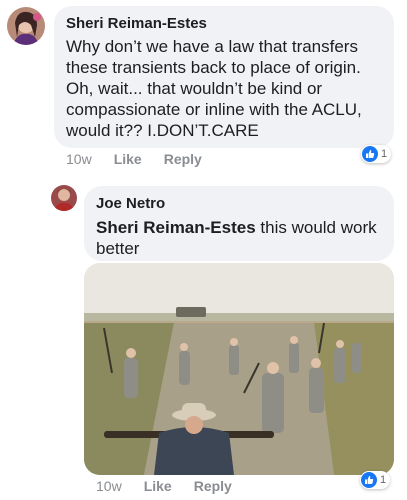 The width and height of the screenshot is (407, 500). Describe the element at coordinates (145, 159) in the screenshot. I see `comment-actions-1: 10w Like Reply` at that location.